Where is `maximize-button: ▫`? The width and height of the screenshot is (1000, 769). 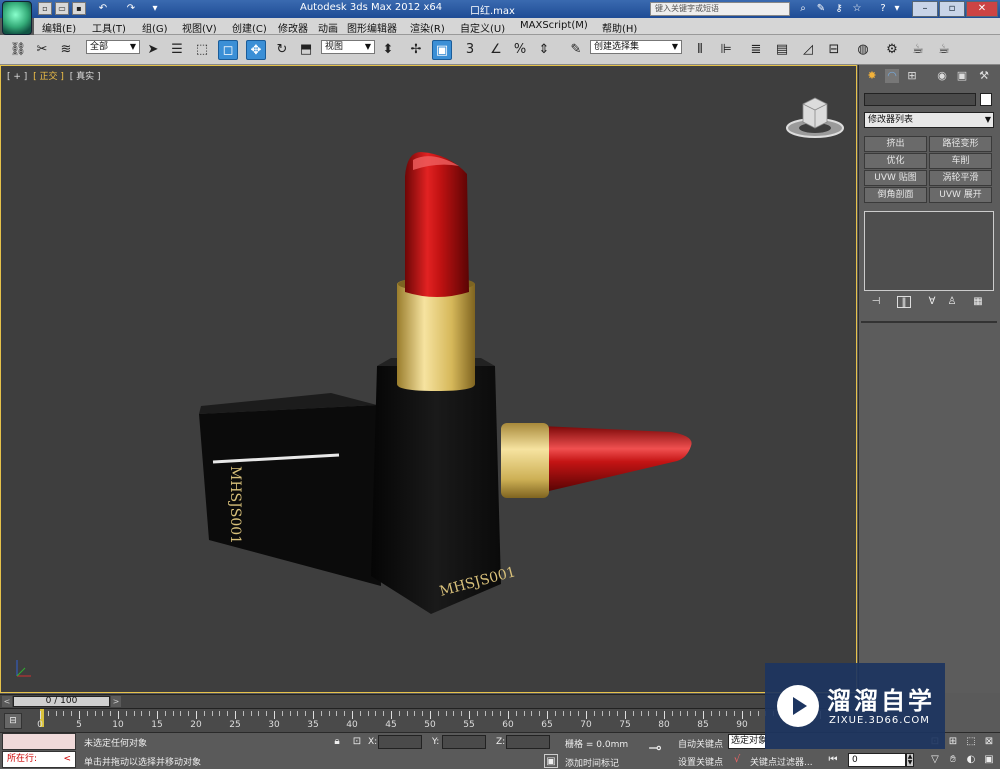
maximize-button: ▫ is located at coordinates (952, 9).